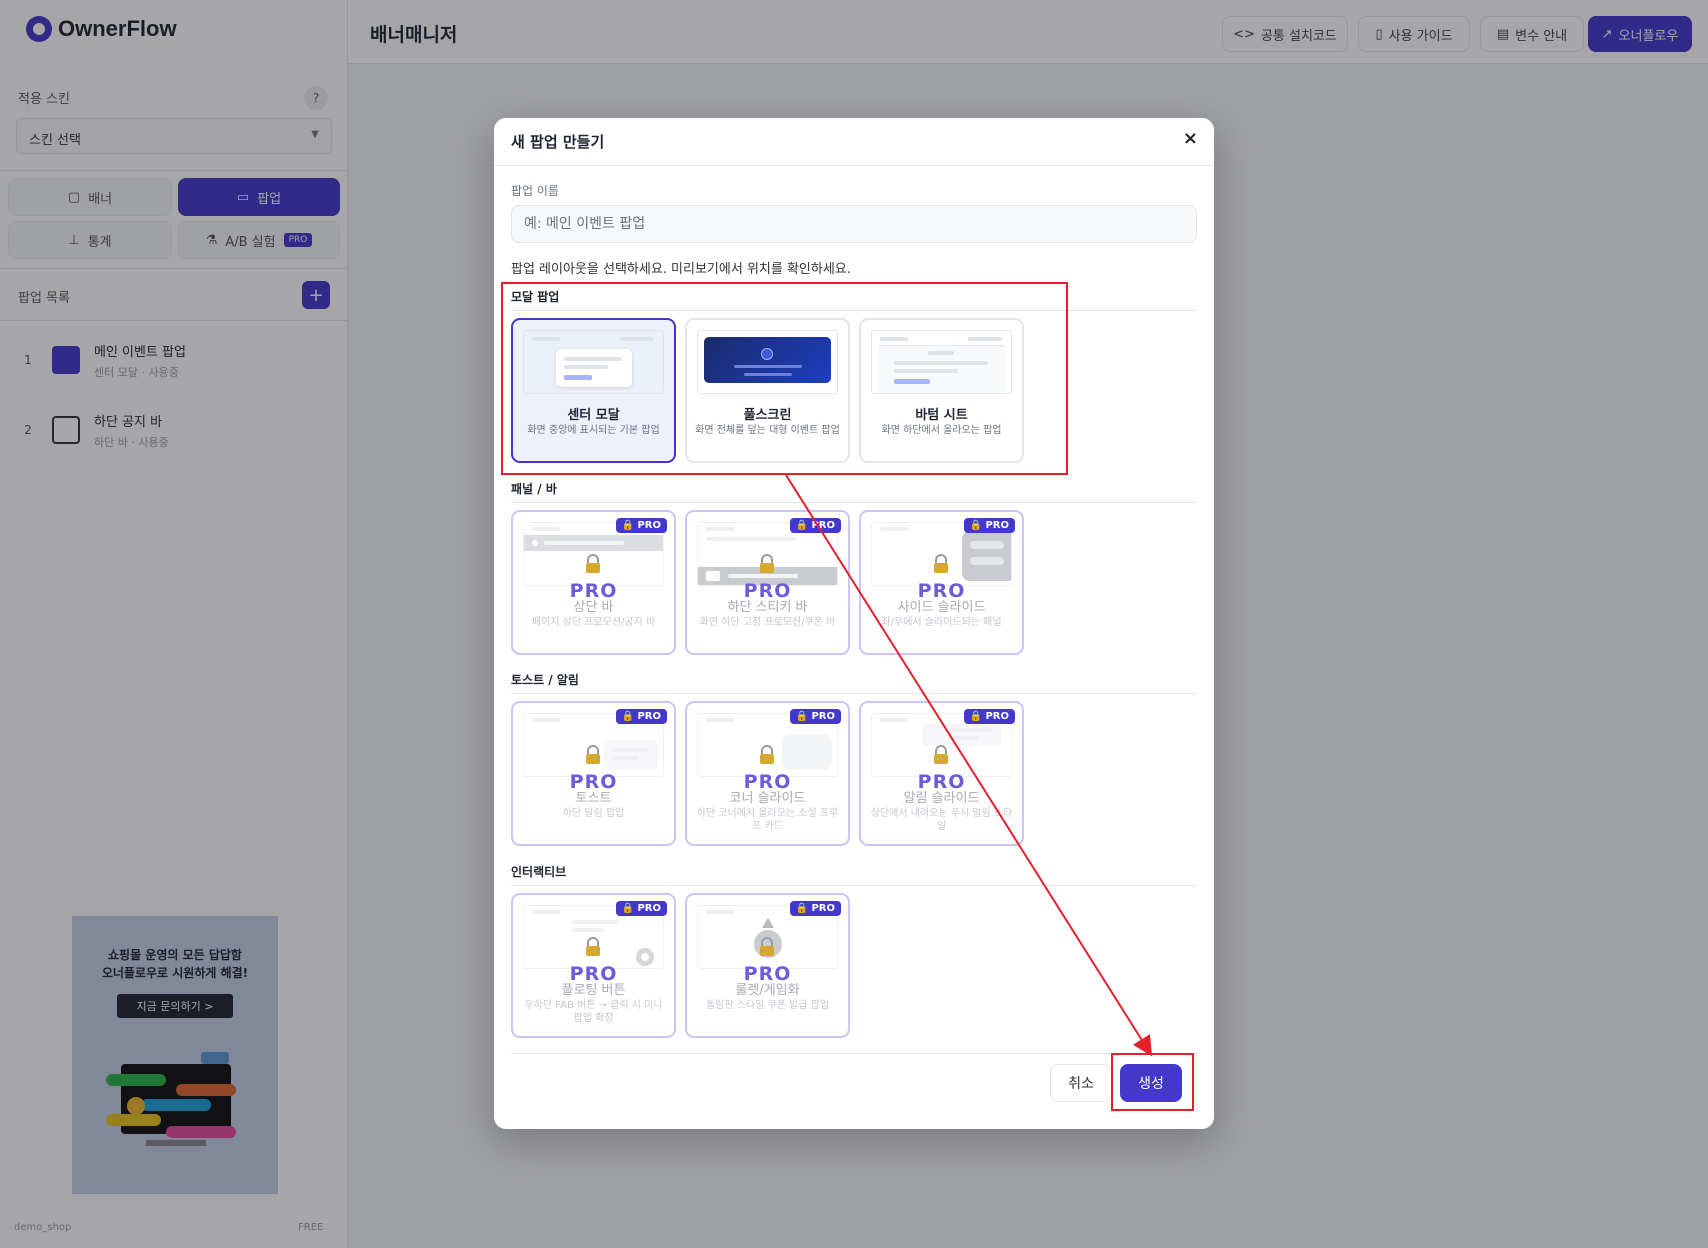 The image size is (1708, 1248). Describe the element at coordinates (558, 142) in the screenshot. I see `modal-title: 새 팝업 만들기` at that location.